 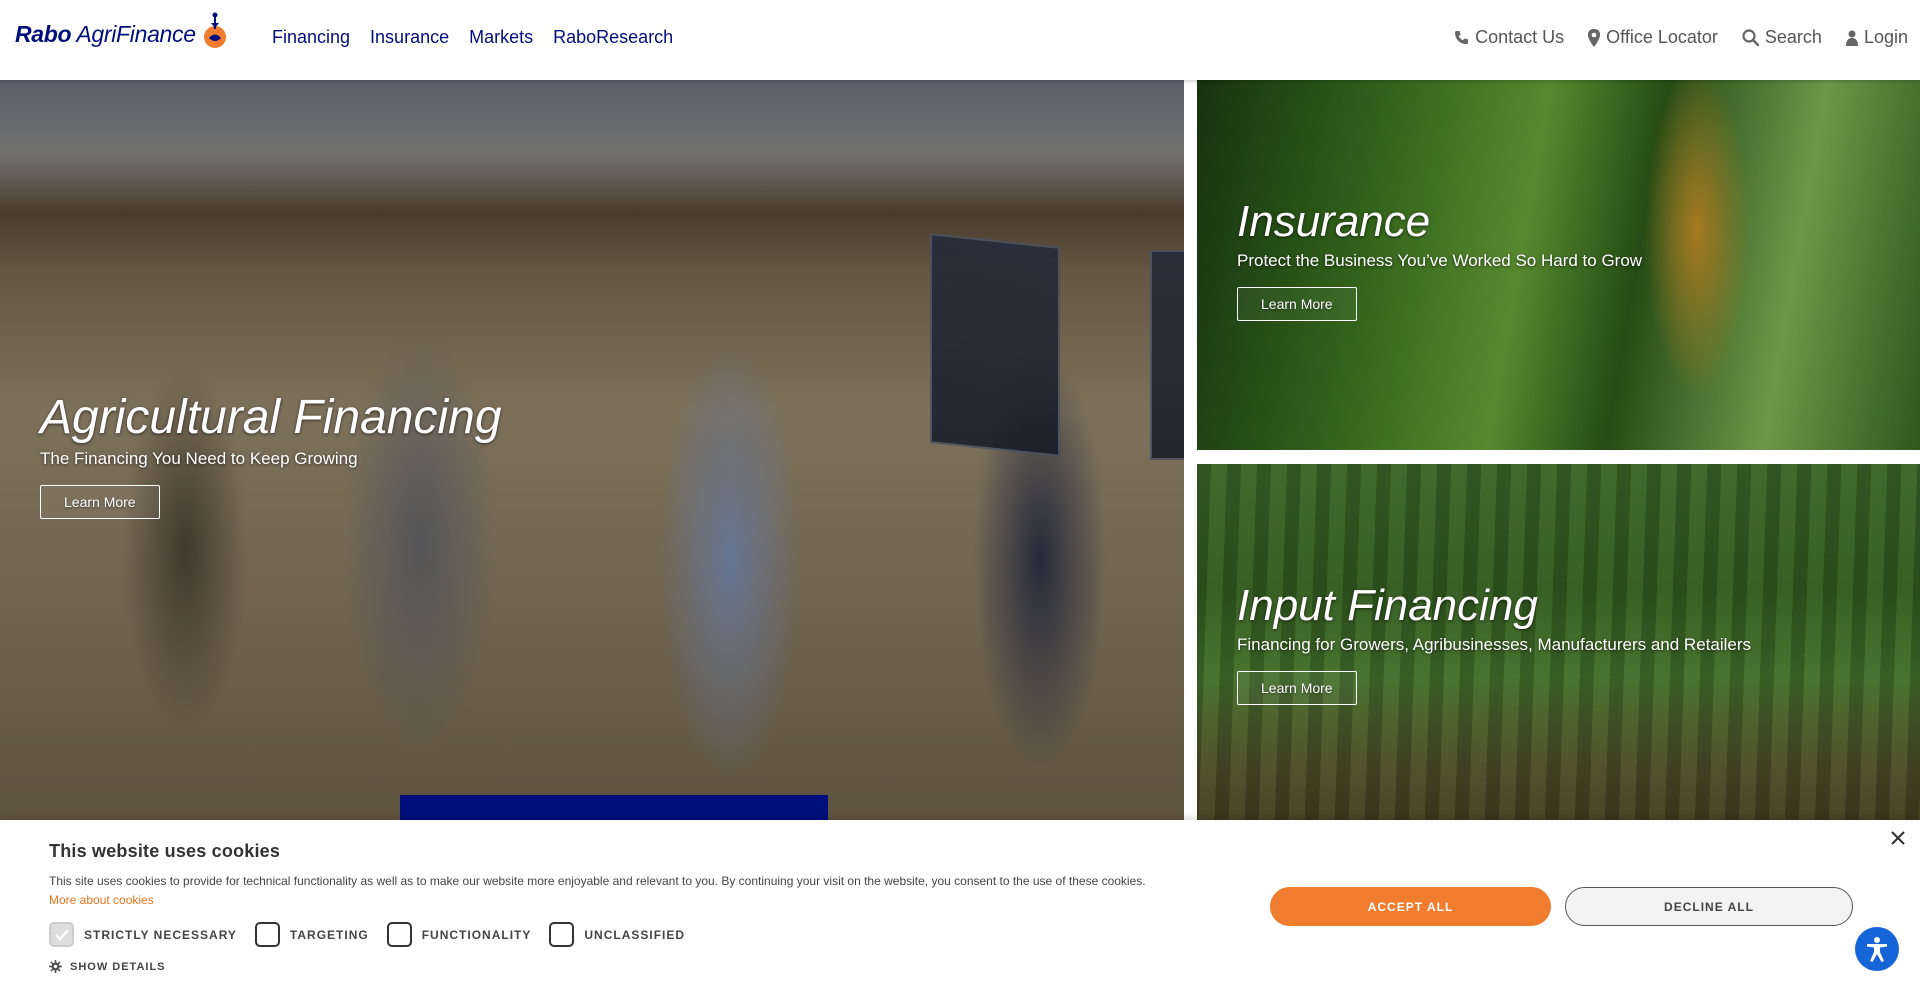 What do you see at coordinates (1898, 838) in the screenshot?
I see `close-icon` at bounding box center [1898, 838].